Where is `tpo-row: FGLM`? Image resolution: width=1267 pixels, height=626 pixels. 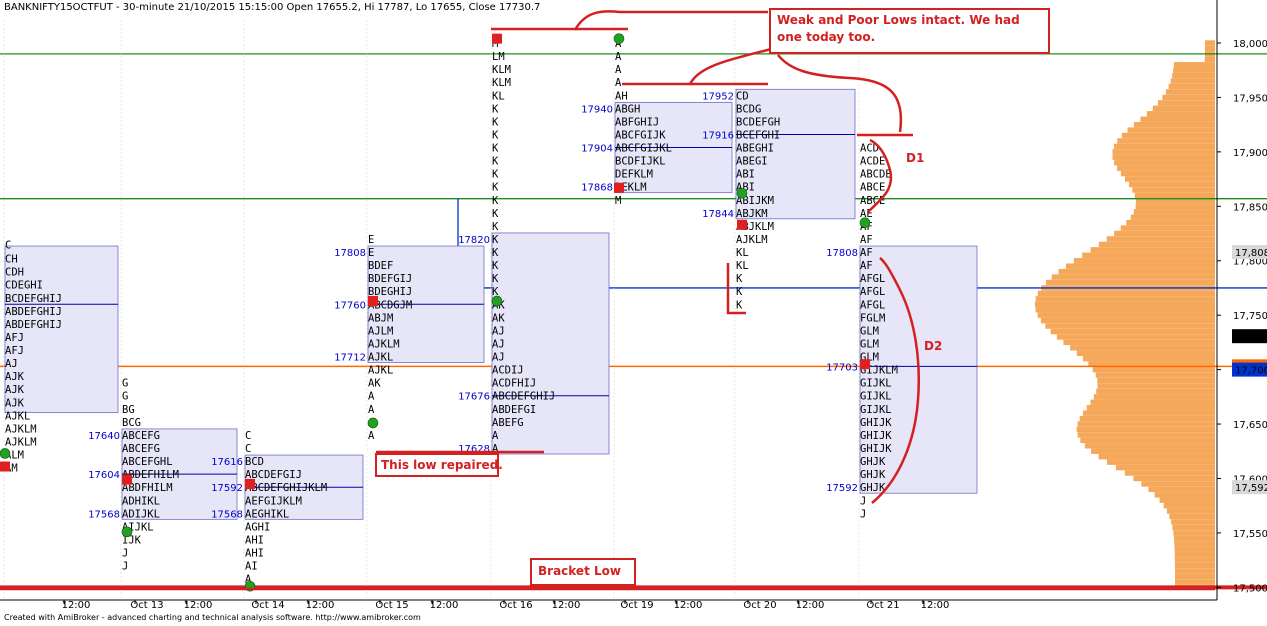 tpo-row: FGLM is located at coordinates (872, 318).